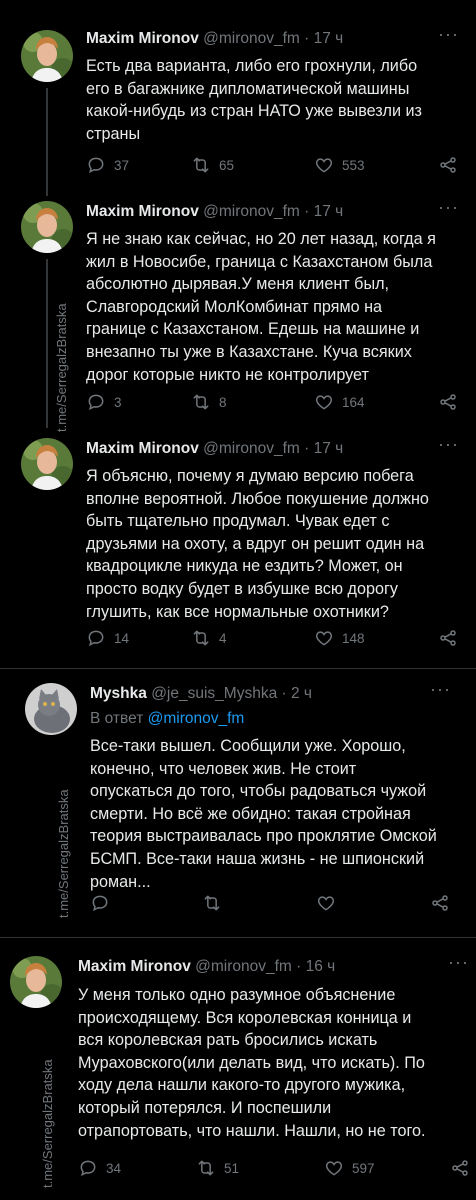 Image resolution: width=476 pixels, height=1200 pixels. Describe the element at coordinates (196, 718) in the screenshot. I see `reply-mention: @mironov_fm` at that location.